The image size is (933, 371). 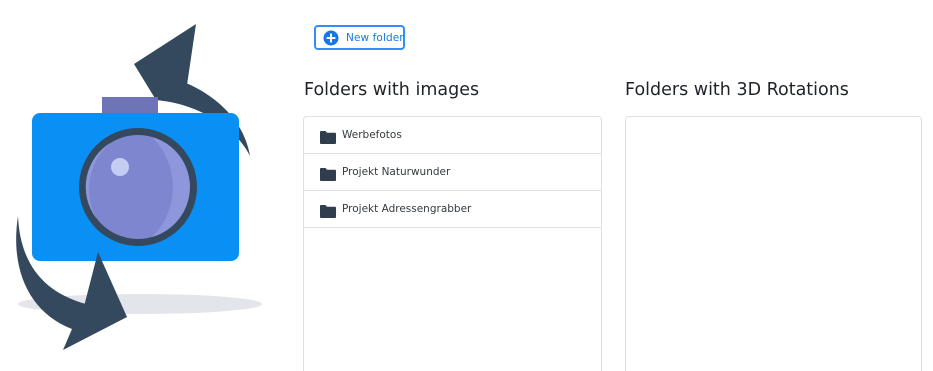 I want to click on folder-item-projekt-naturwunder: Projekt Naturwunder, so click(x=452, y=172).